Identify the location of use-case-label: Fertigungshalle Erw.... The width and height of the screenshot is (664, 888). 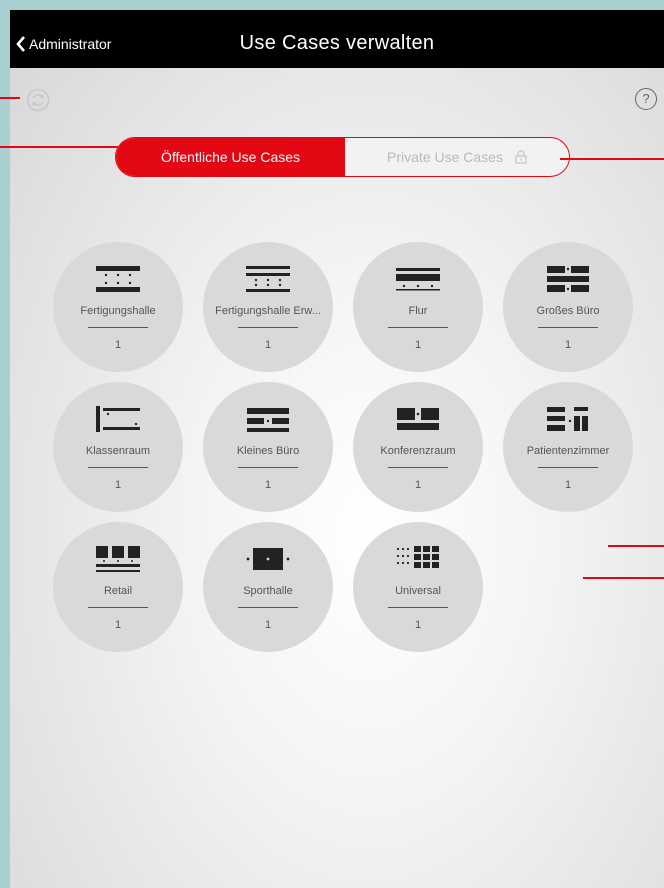
(268, 311).